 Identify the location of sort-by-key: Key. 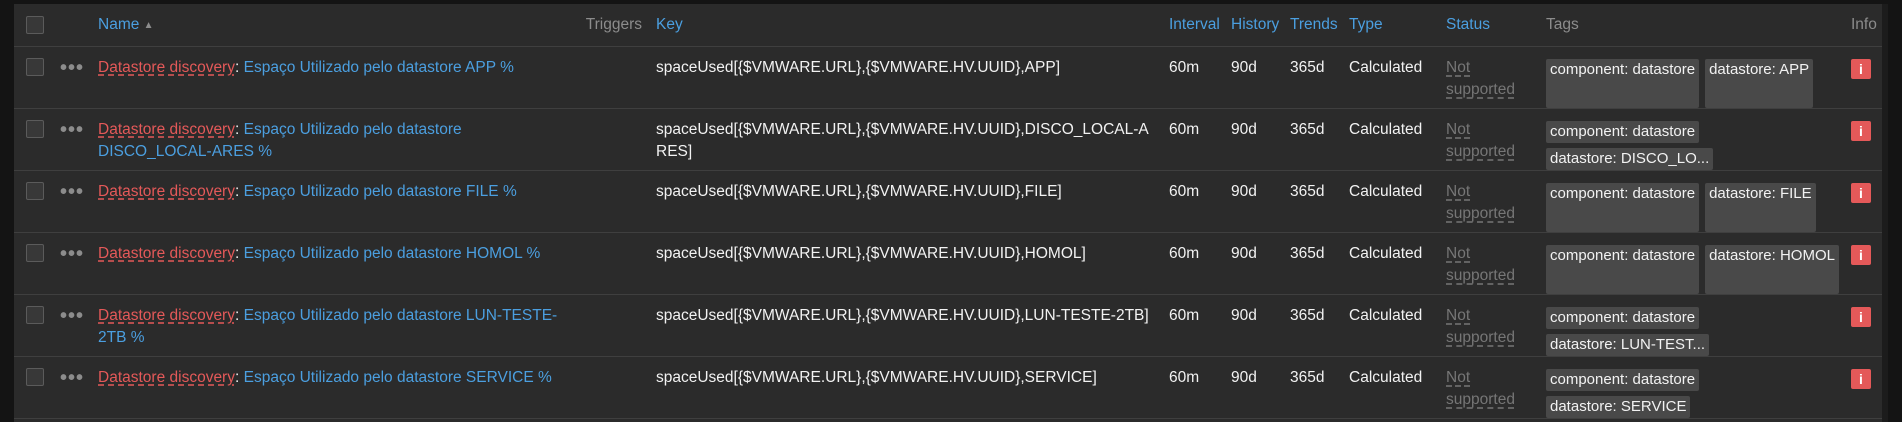
(908, 25).